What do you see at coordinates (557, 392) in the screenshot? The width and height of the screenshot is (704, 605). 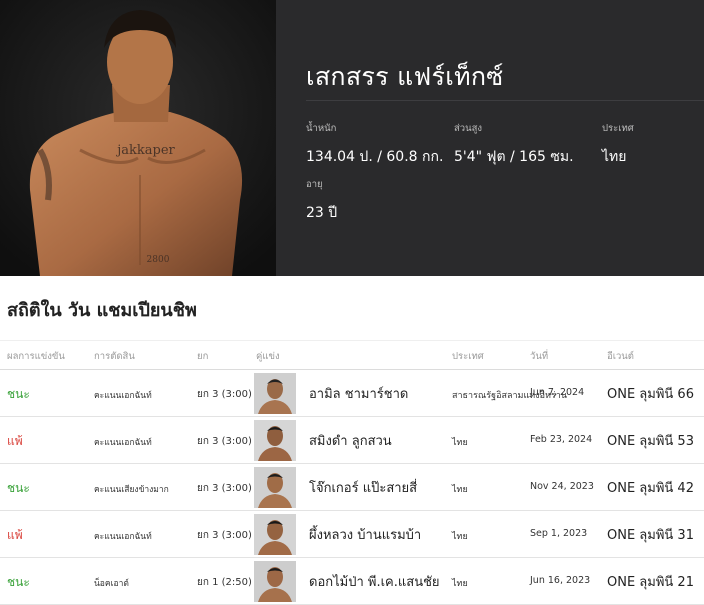 I see `date: Jun 7, 2024` at bounding box center [557, 392].